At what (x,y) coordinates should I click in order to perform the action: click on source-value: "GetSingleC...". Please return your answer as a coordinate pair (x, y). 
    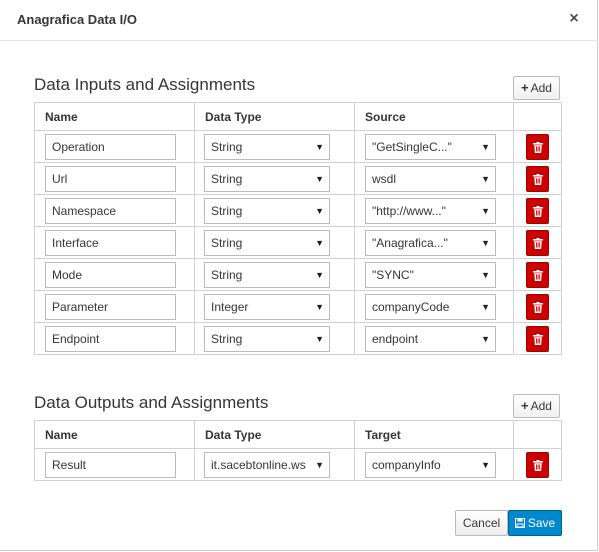
    Looking at the image, I should click on (412, 146).